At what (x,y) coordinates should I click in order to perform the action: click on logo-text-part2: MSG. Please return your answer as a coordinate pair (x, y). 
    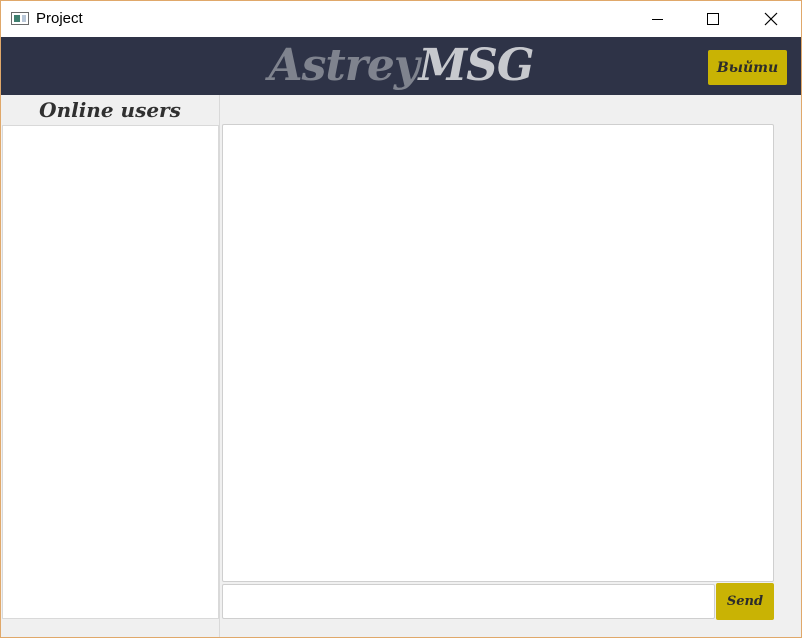
    Looking at the image, I should click on (476, 65).